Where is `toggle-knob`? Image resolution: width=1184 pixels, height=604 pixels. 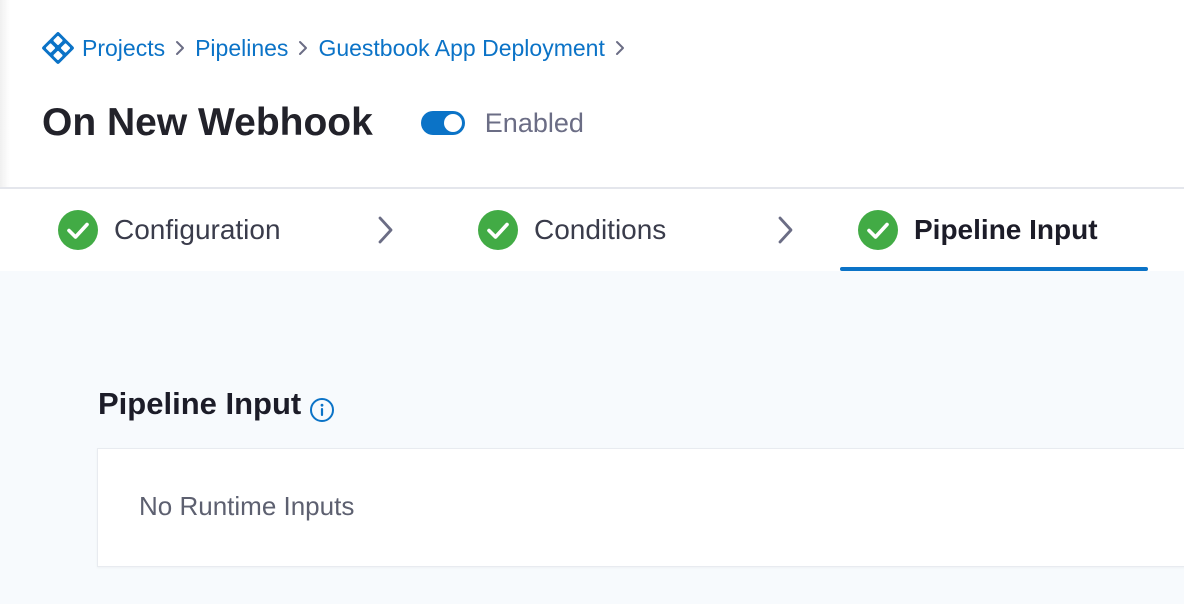
toggle-knob is located at coordinates (452, 123).